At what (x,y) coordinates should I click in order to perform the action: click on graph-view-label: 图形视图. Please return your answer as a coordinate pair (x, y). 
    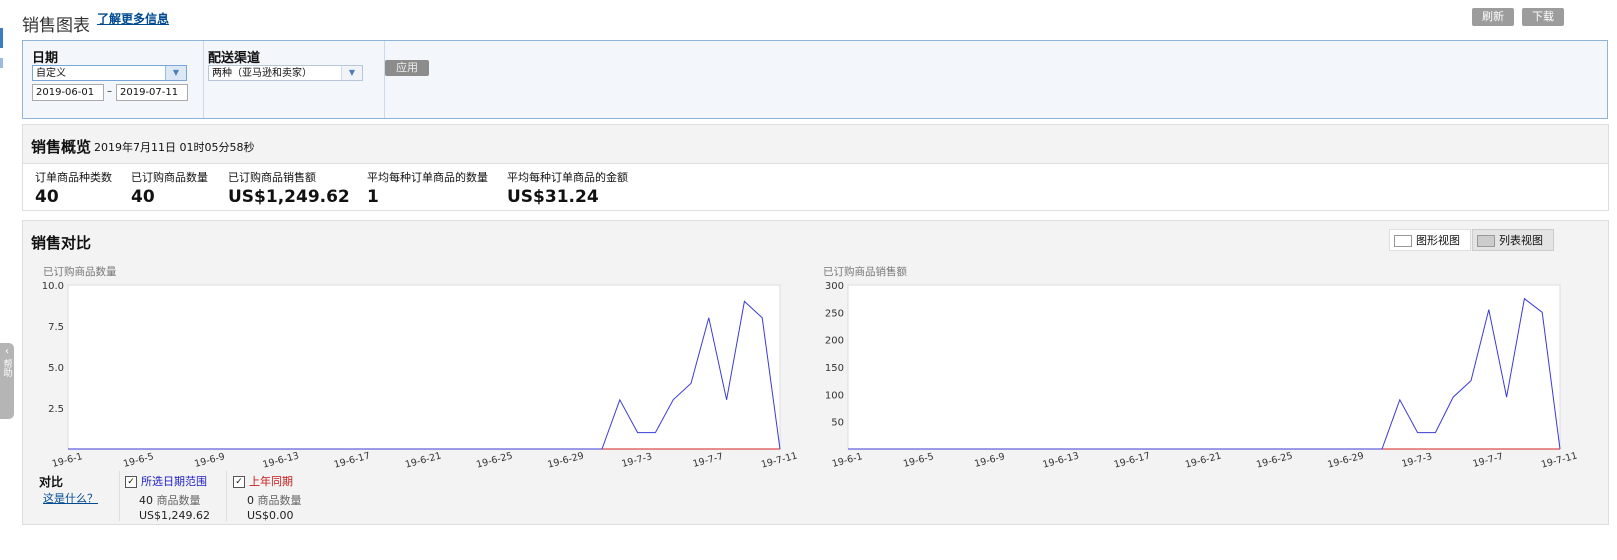
    Looking at the image, I should click on (1438, 240).